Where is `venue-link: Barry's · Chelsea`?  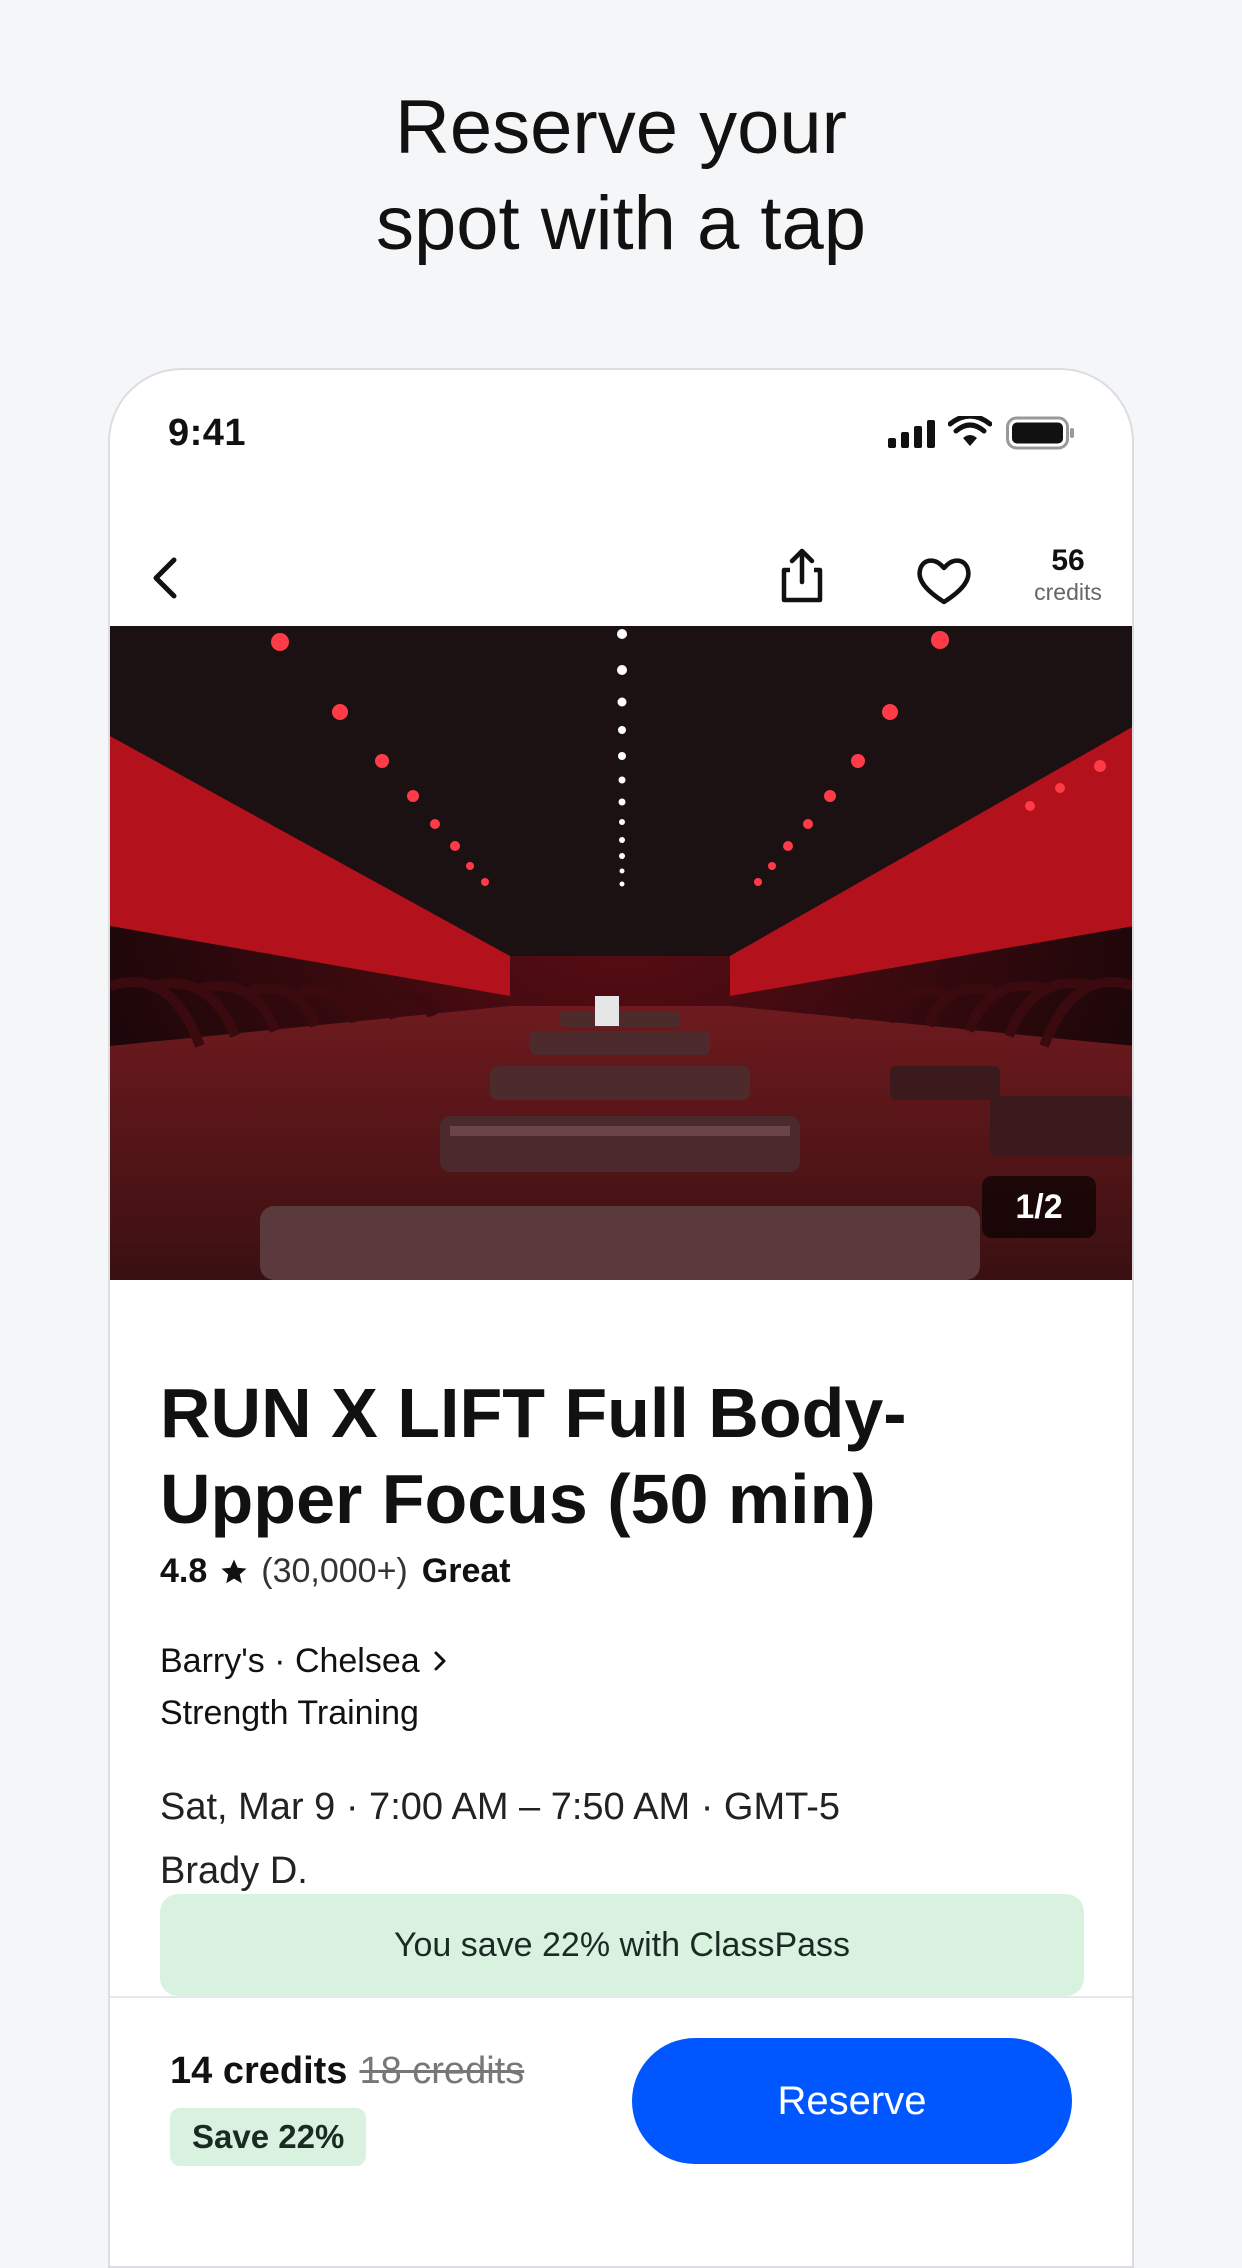 venue-link: Barry's · Chelsea is located at coordinates (304, 1661).